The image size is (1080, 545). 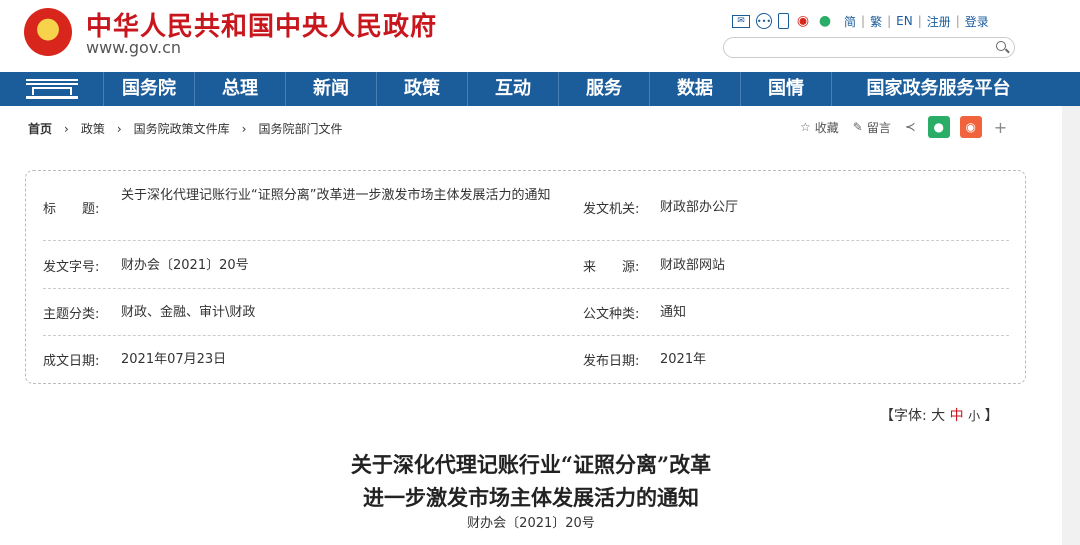 I want to click on weibo-icon: ◉, so click(x=803, y=21).